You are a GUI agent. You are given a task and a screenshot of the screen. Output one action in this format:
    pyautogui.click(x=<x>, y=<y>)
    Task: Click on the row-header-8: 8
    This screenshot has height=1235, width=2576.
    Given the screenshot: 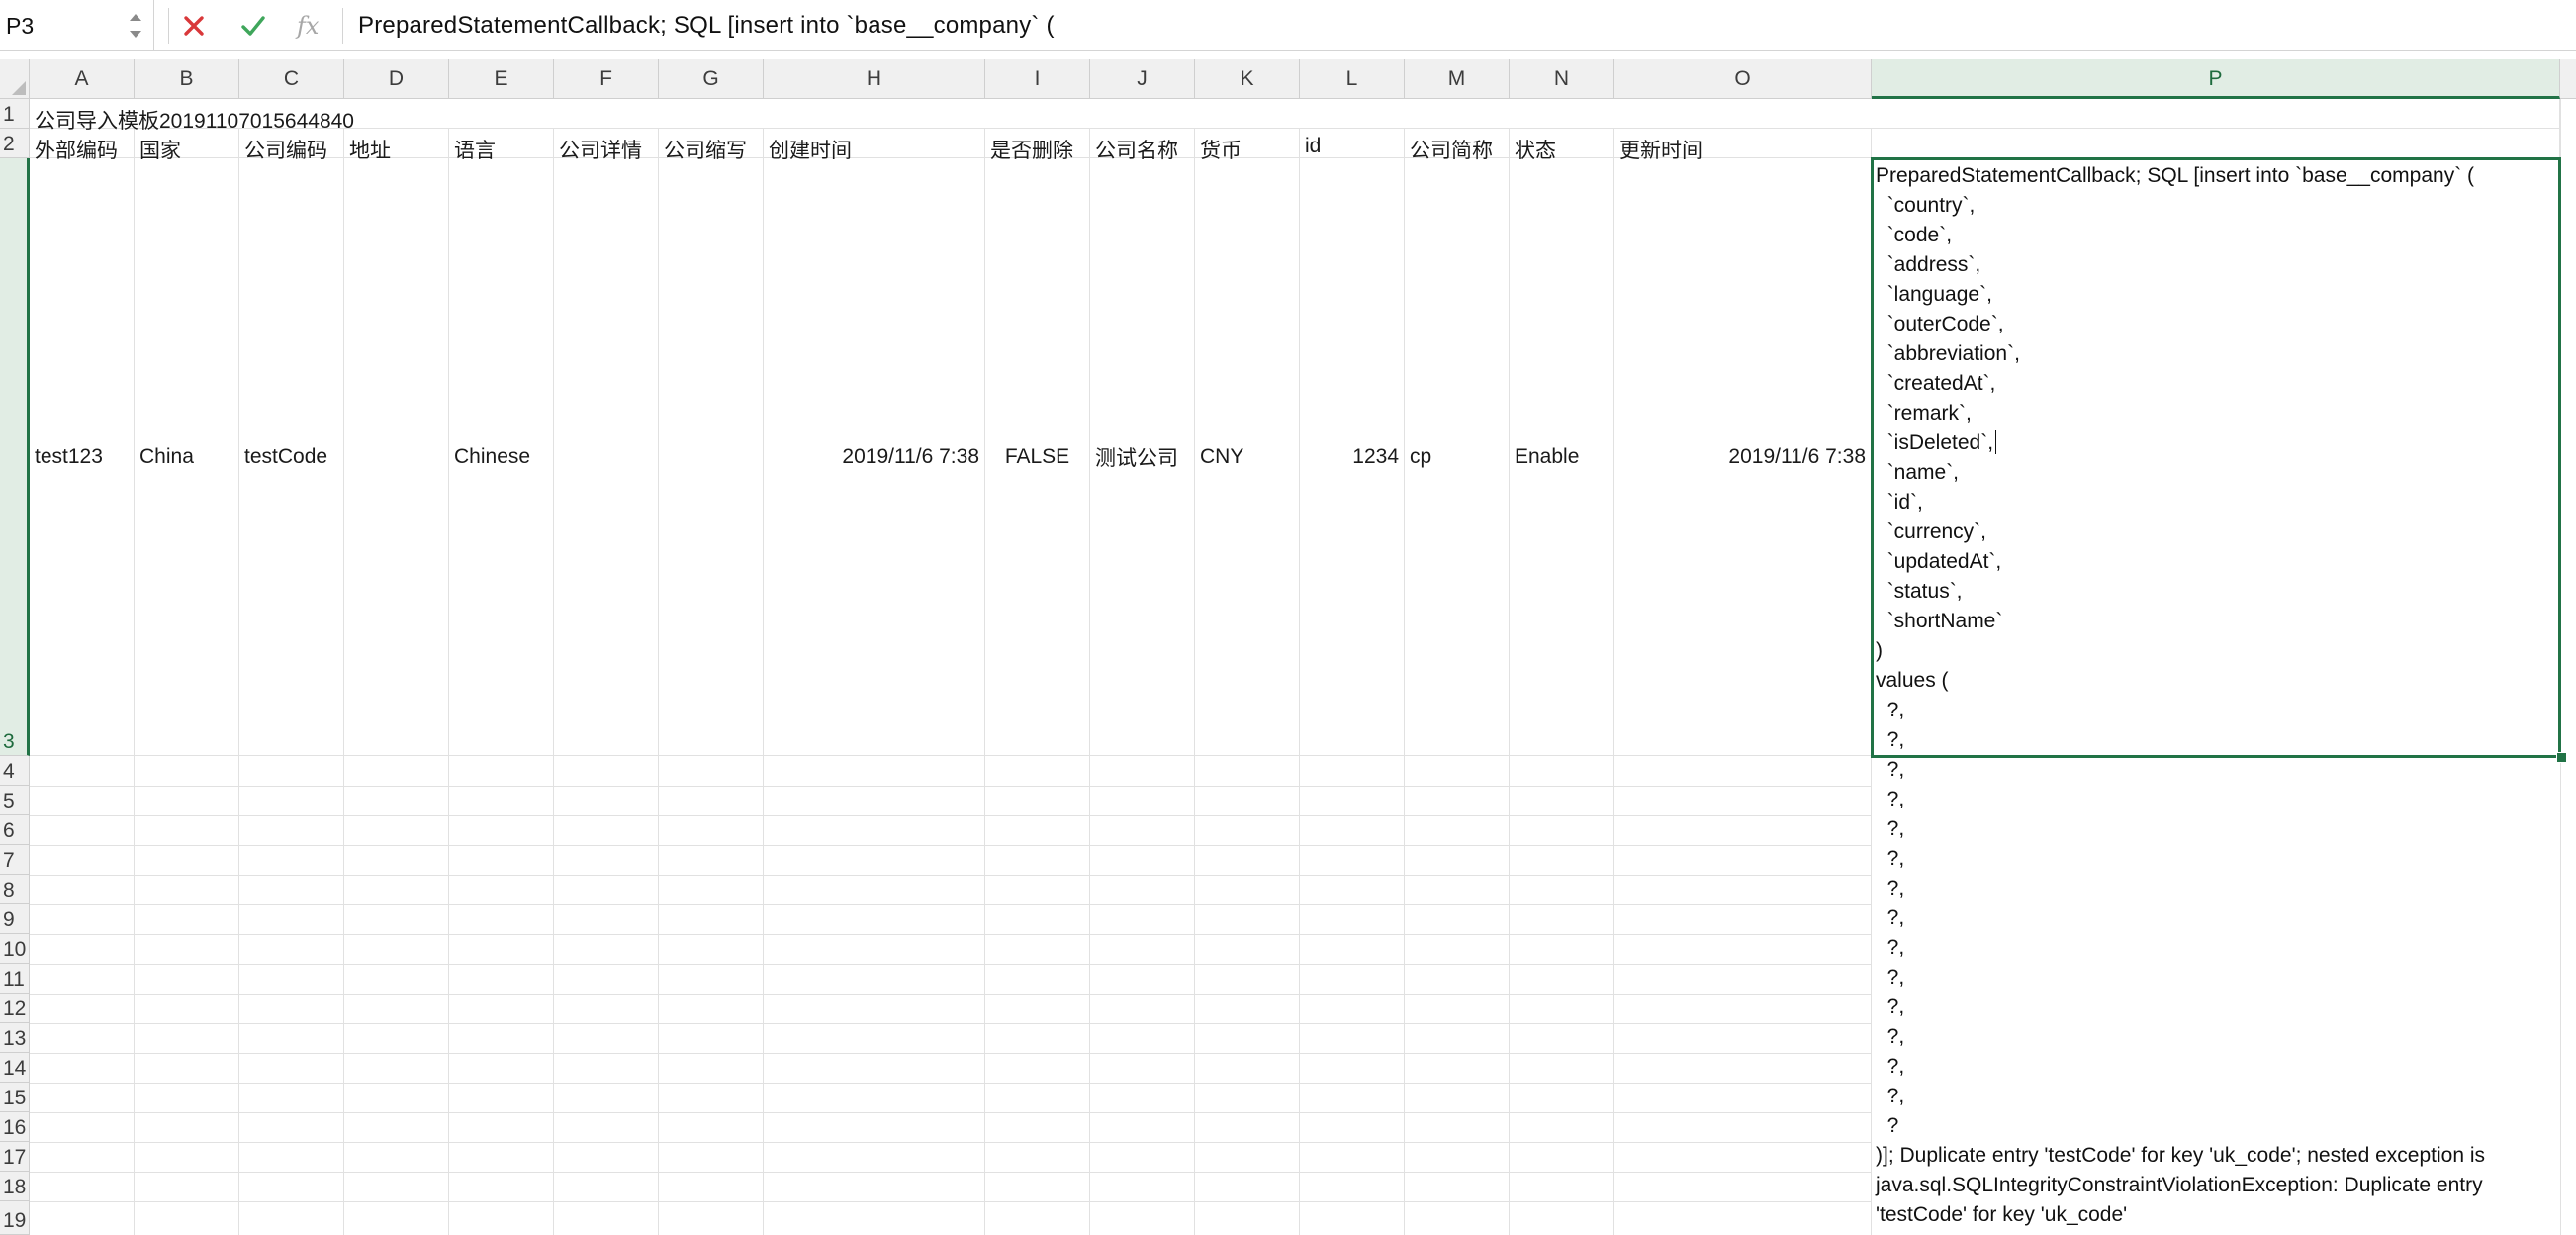 What is the action you would take?
    pyautogui.click(x=15, y=890)
    